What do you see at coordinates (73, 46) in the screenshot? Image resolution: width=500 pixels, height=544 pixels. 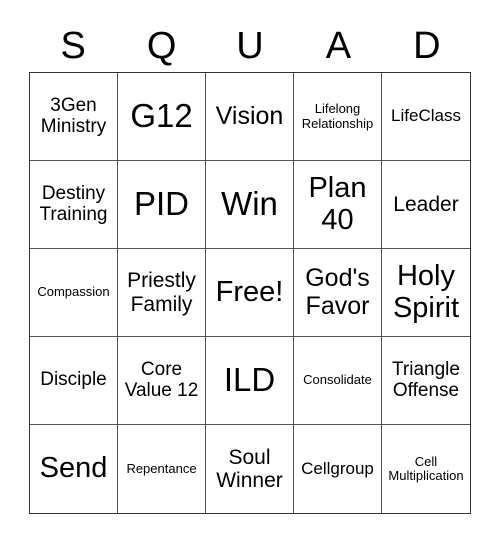 I see `header-letter-s: S` at bounding box center [73, 46].